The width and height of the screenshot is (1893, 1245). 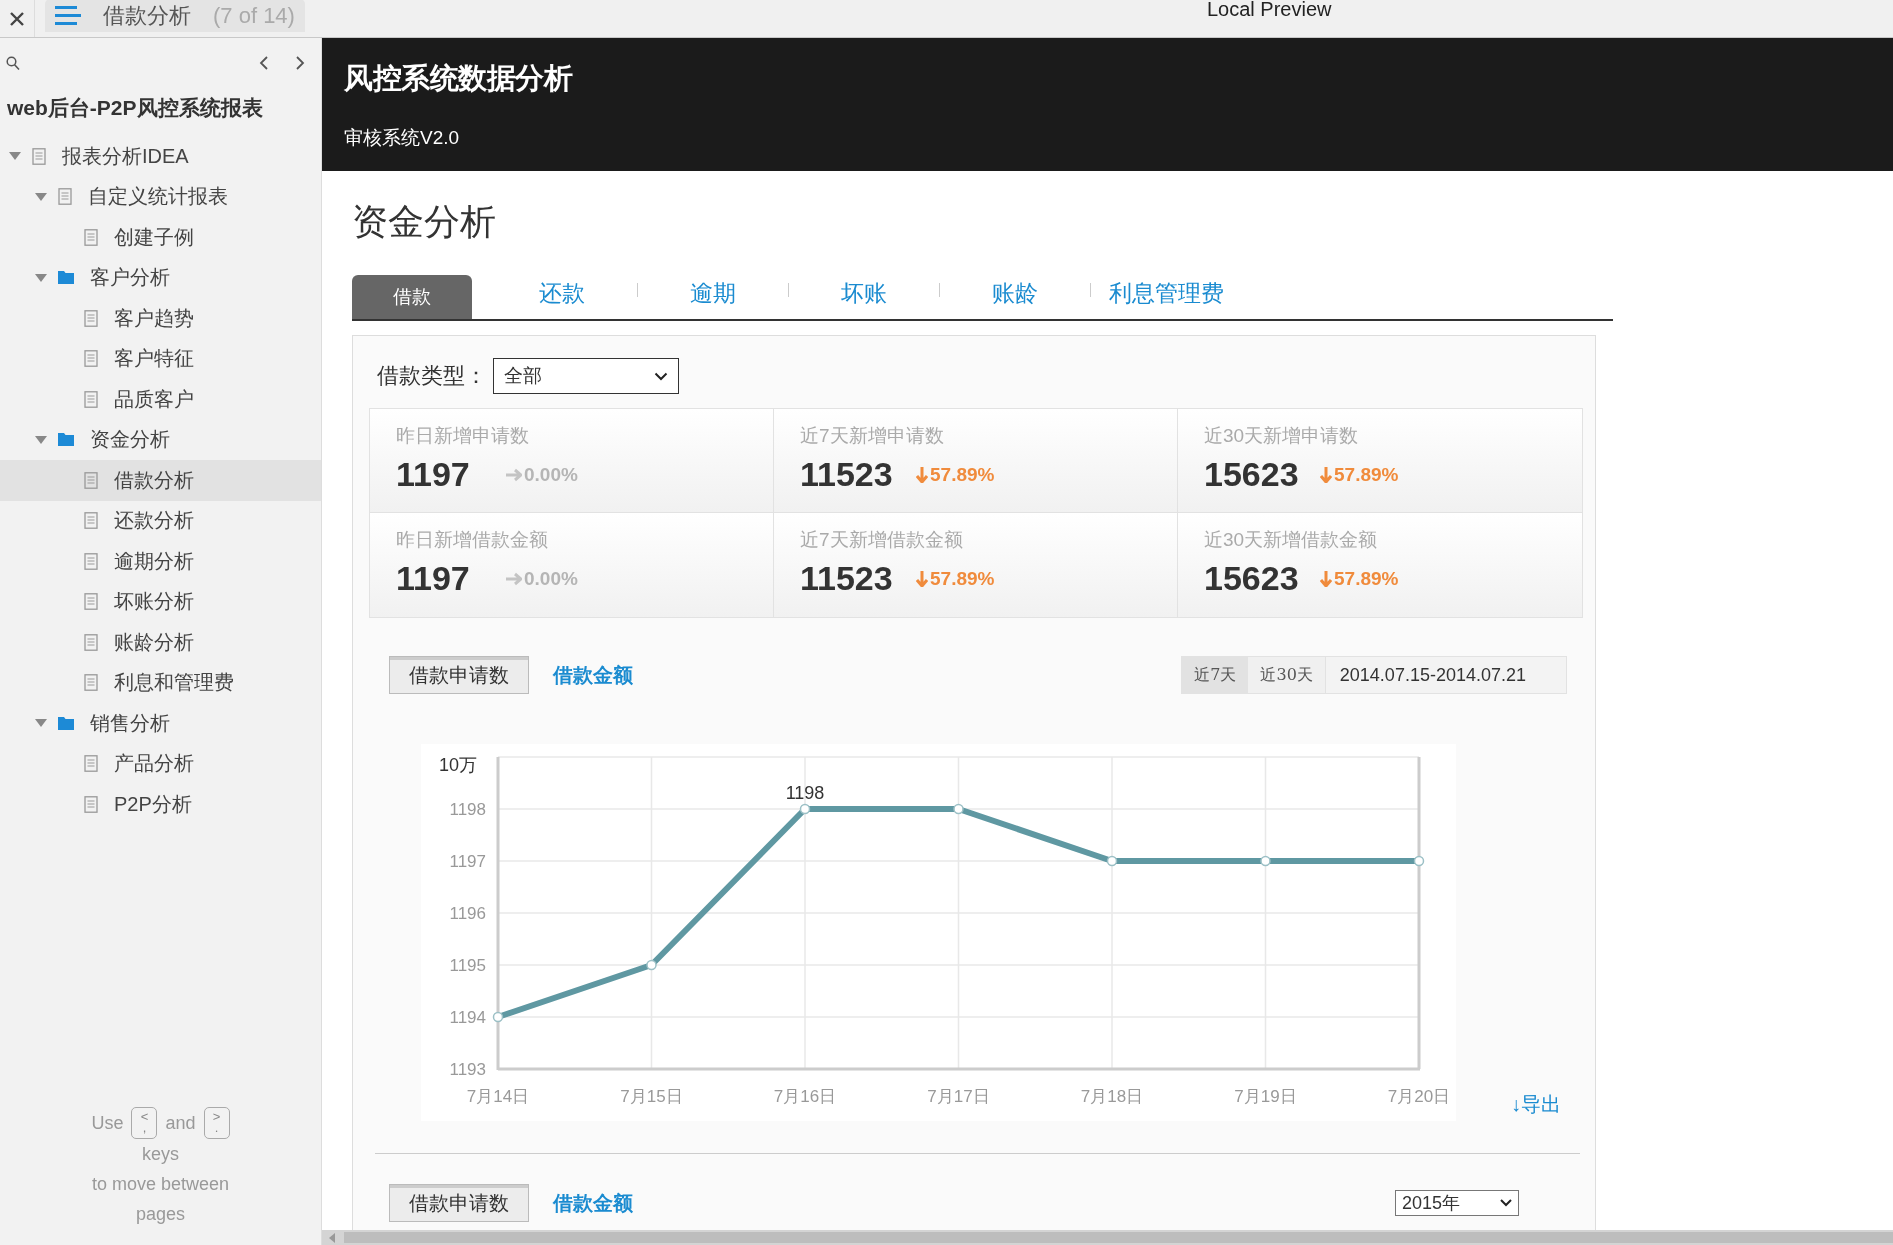 What do you see at coordinates (1252, 578) in the screenshot?
I see `stat-value: 15623` at bounding box center [1252, 578].